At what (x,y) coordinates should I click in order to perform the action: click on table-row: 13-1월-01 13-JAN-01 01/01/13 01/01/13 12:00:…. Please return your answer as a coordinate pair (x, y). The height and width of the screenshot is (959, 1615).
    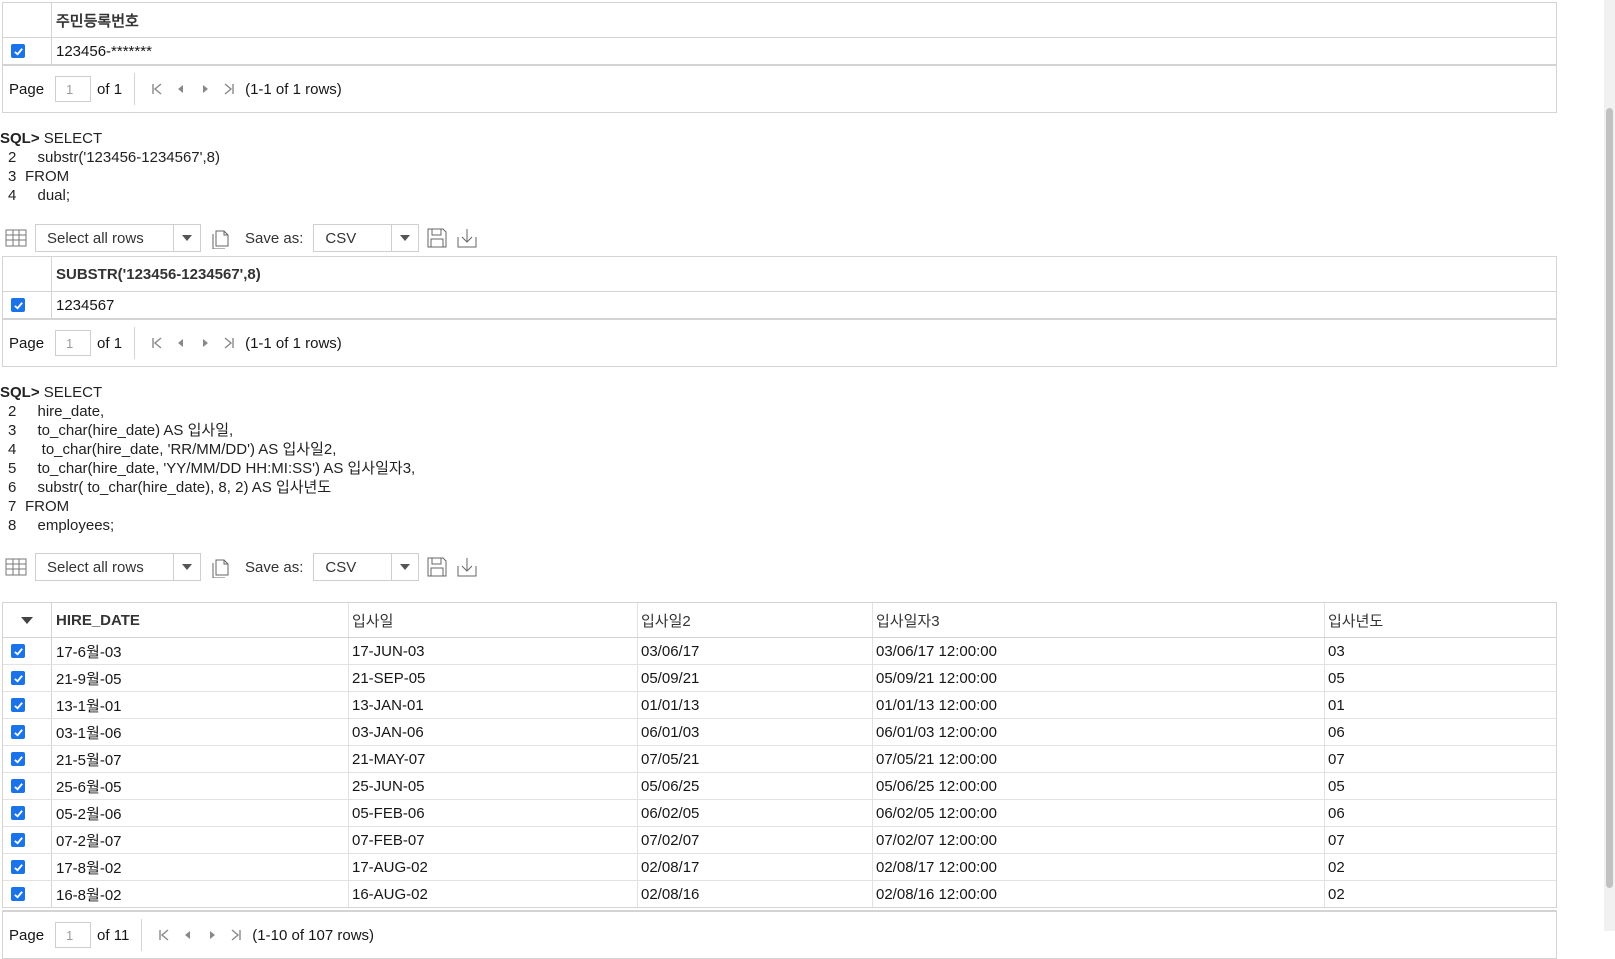
    Looking at the image, I should click on (779, 705).